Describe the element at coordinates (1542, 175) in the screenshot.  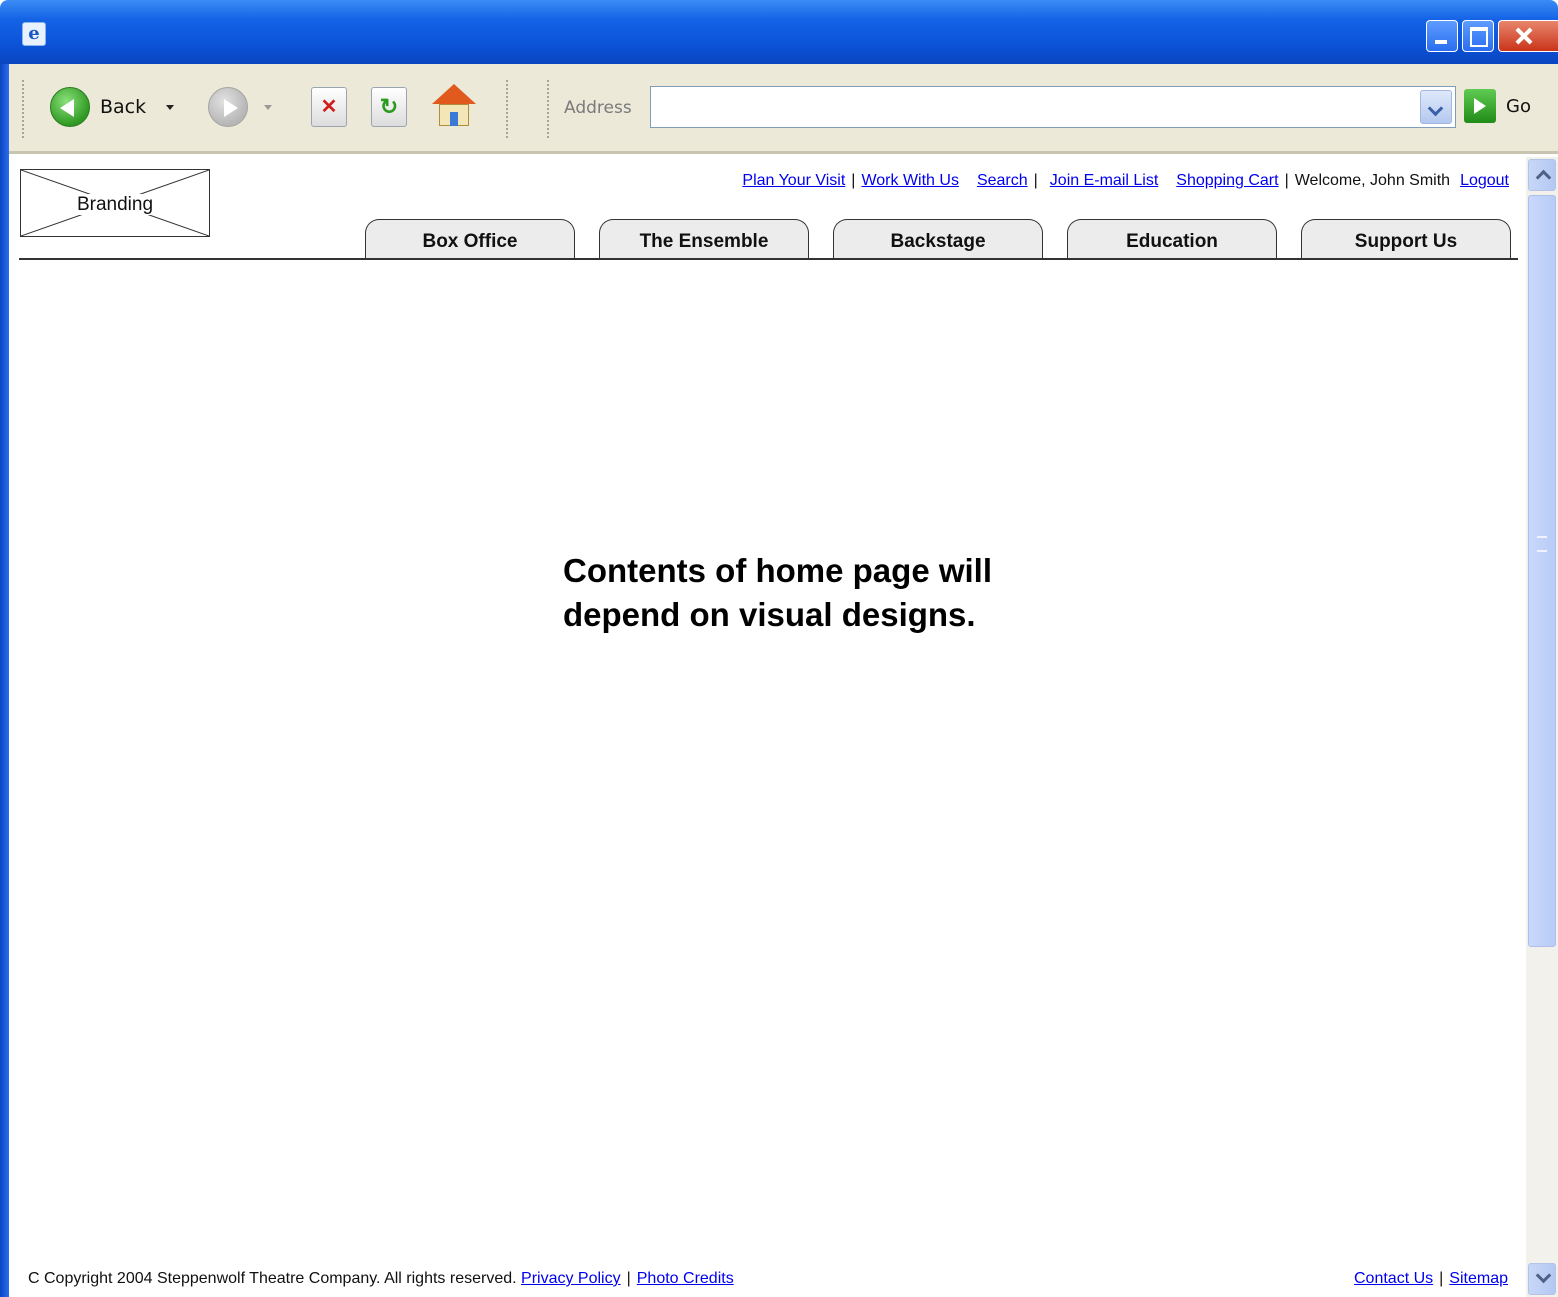
I see `scroll-up-button` at that location.